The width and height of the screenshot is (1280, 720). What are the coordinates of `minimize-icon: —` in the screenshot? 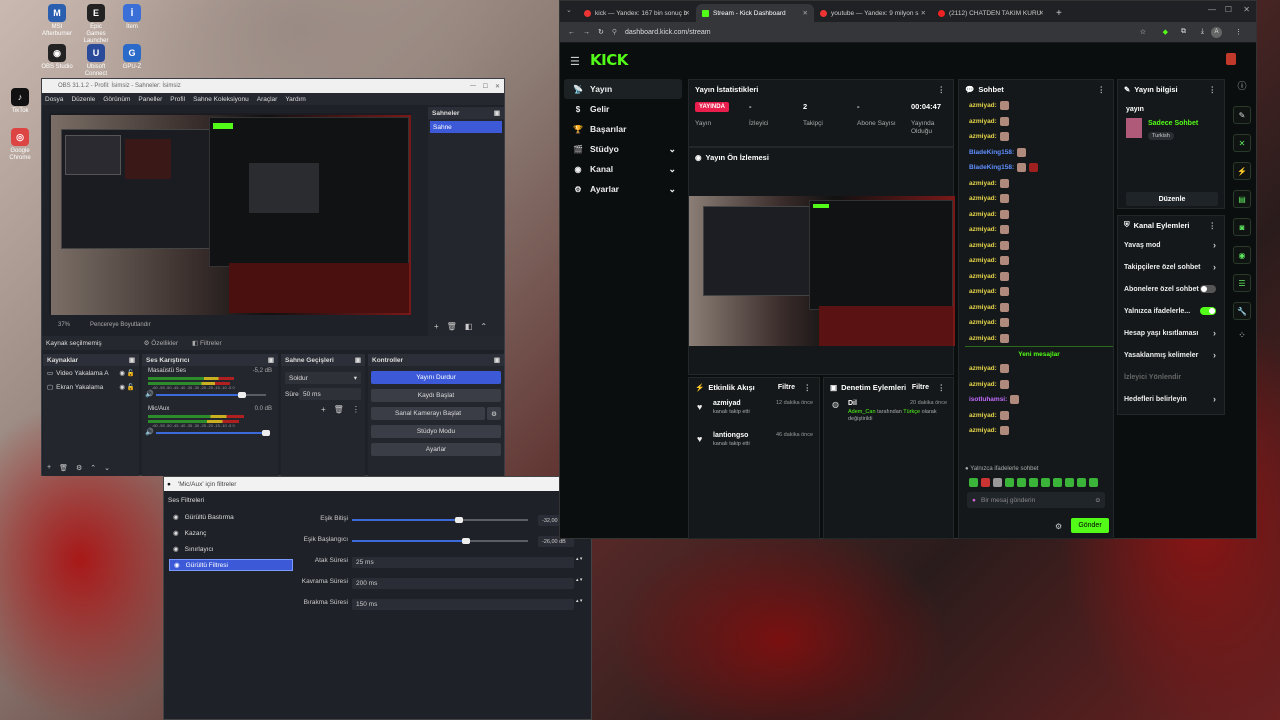 It's located at (1212, 9).